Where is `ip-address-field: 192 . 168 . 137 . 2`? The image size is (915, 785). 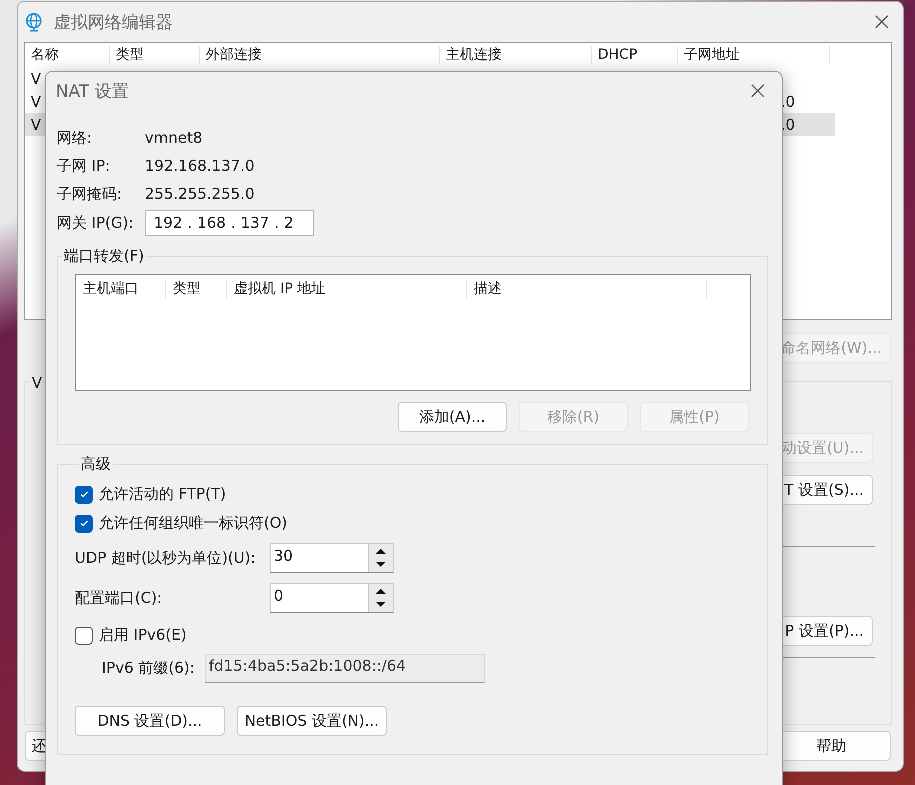
ip-address-field: 192 . 168 . 137 . 2 is located at coordinates (229, 223).